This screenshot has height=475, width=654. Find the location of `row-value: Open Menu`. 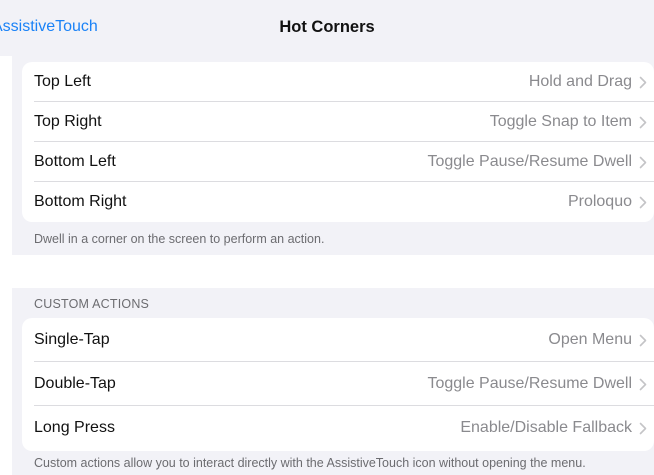

row-value: Open Menu is located at coordinates (590, 339).